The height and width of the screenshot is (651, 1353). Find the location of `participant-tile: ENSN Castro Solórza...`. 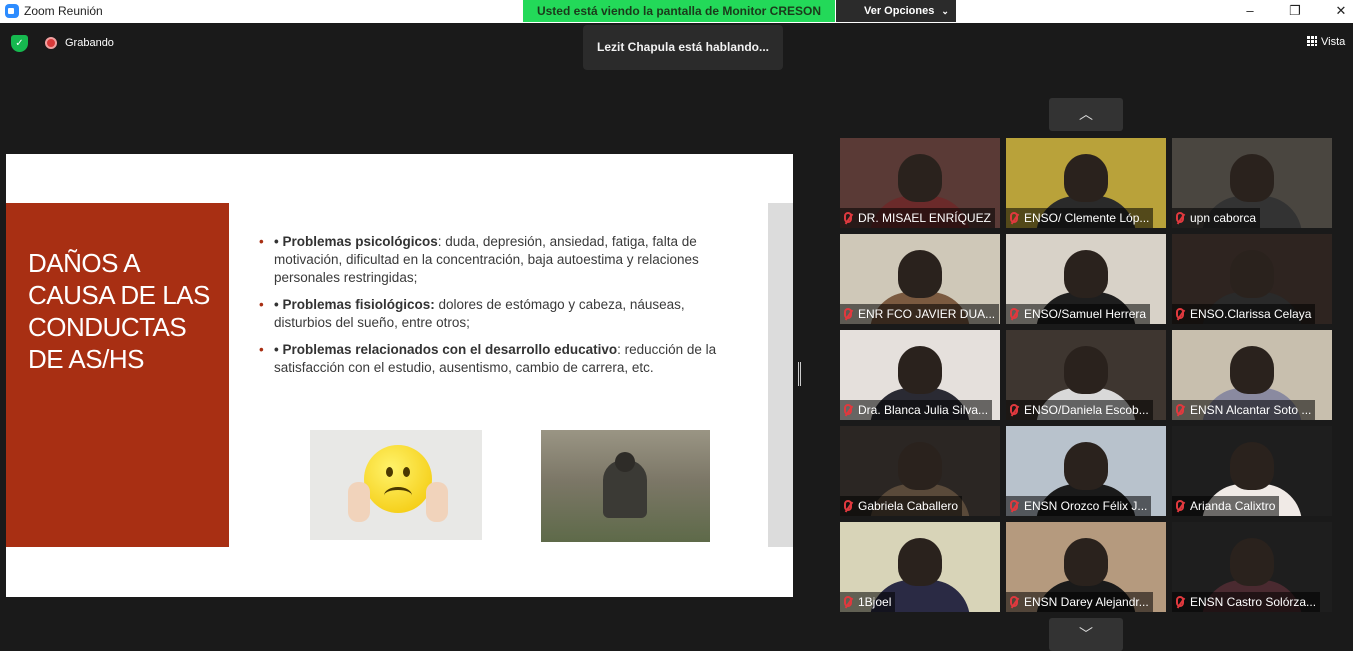

participant-tile: ENSN Castro Solórza... is located at coordinates (1252, 567).